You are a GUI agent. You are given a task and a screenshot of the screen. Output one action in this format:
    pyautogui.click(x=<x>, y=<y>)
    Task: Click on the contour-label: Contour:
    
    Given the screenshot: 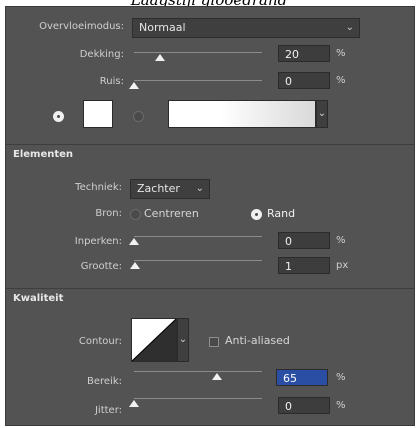 What is the action you would take?
    pyautogui.click(x=100, y=341)
    